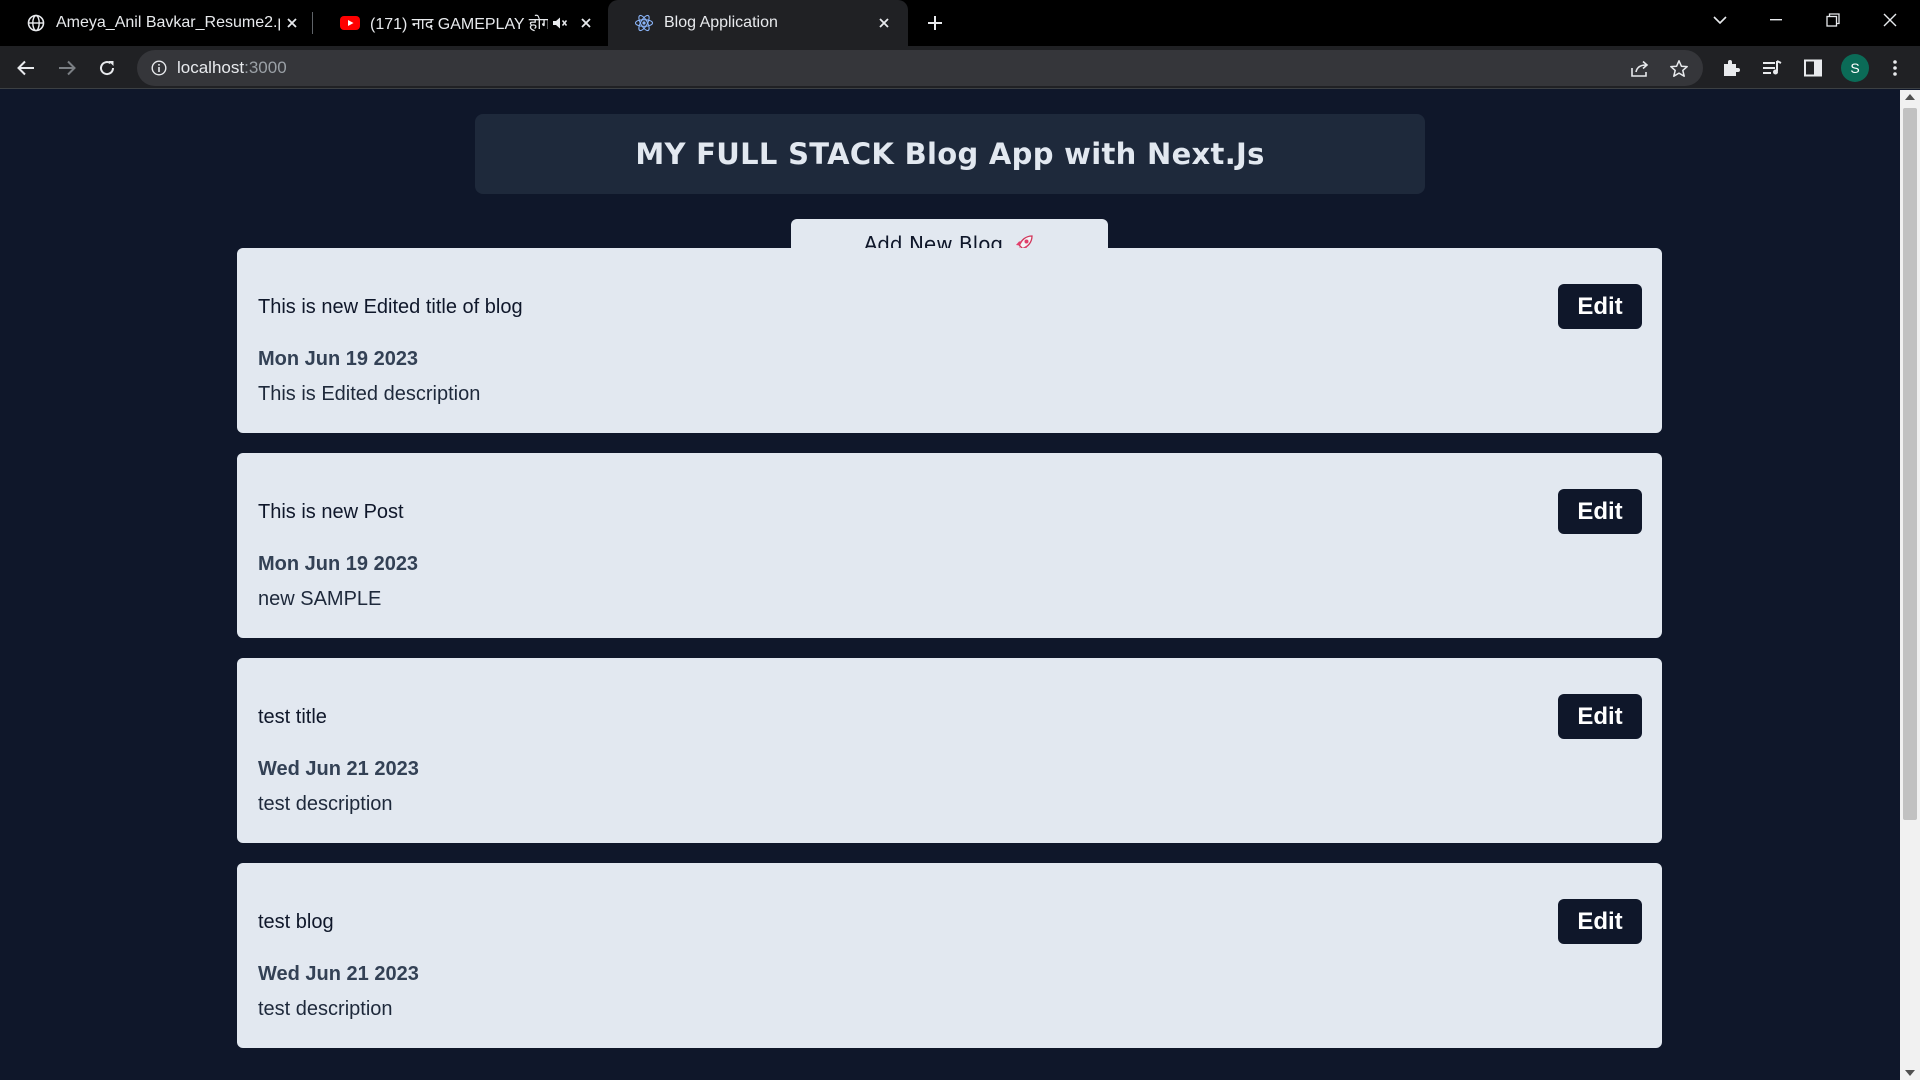  Describe the element at coordinates (644, 23) in the screenshot. I see `react-icon` at that location.